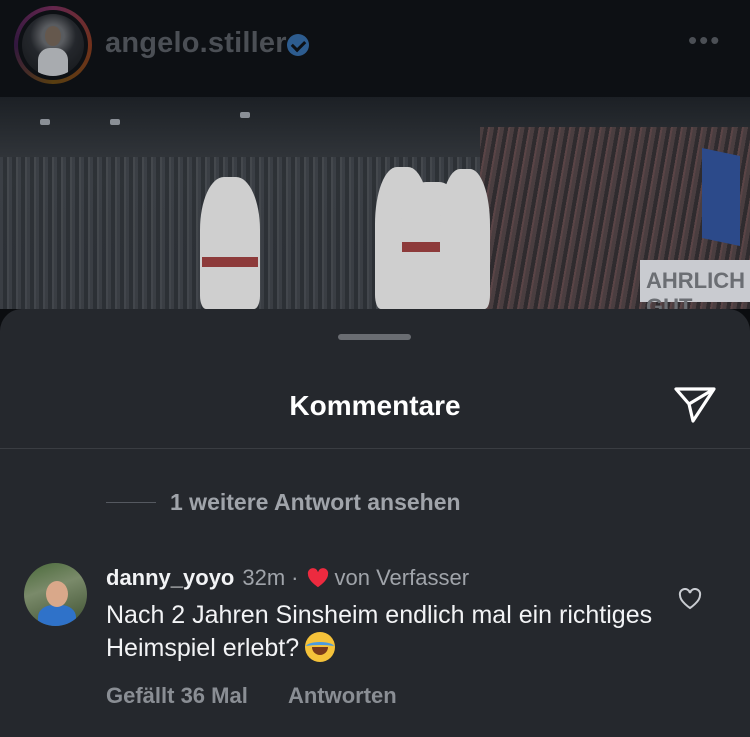 This screenshot has height=737, width=750. Describe the element at coordinates (315, 502) in the screenshot. I see `view-replies-link: 1 weitere Antwort ansehen` at that location.